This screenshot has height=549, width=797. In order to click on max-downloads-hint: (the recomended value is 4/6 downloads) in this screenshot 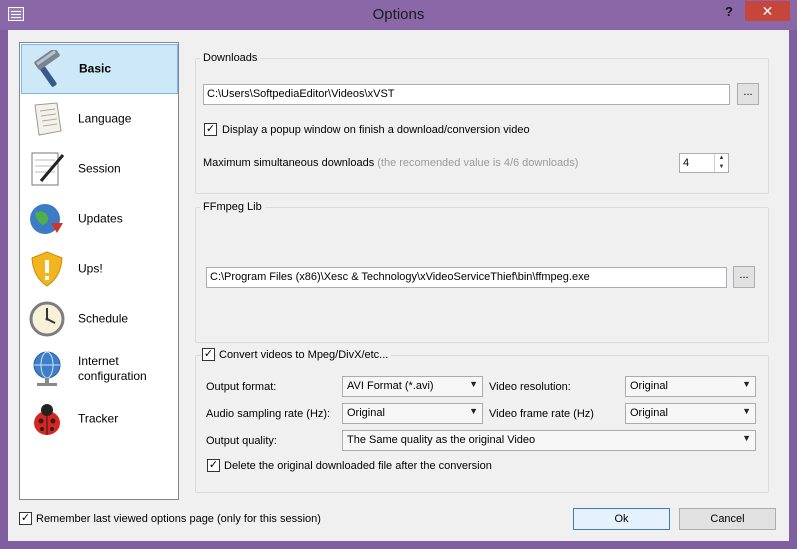, I will do `click(478, 163)`.